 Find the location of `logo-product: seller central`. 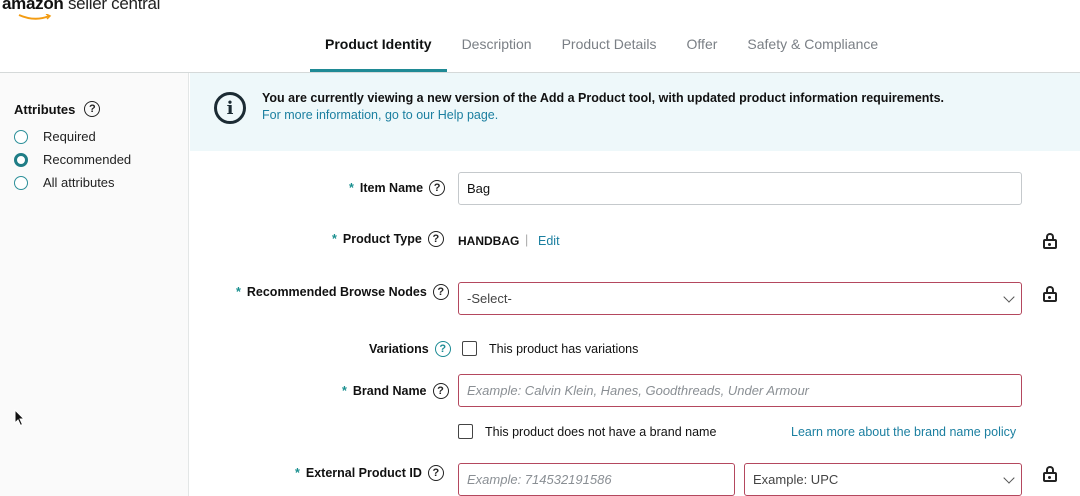

logo-product: seller central is located at coordinates (114, 6).